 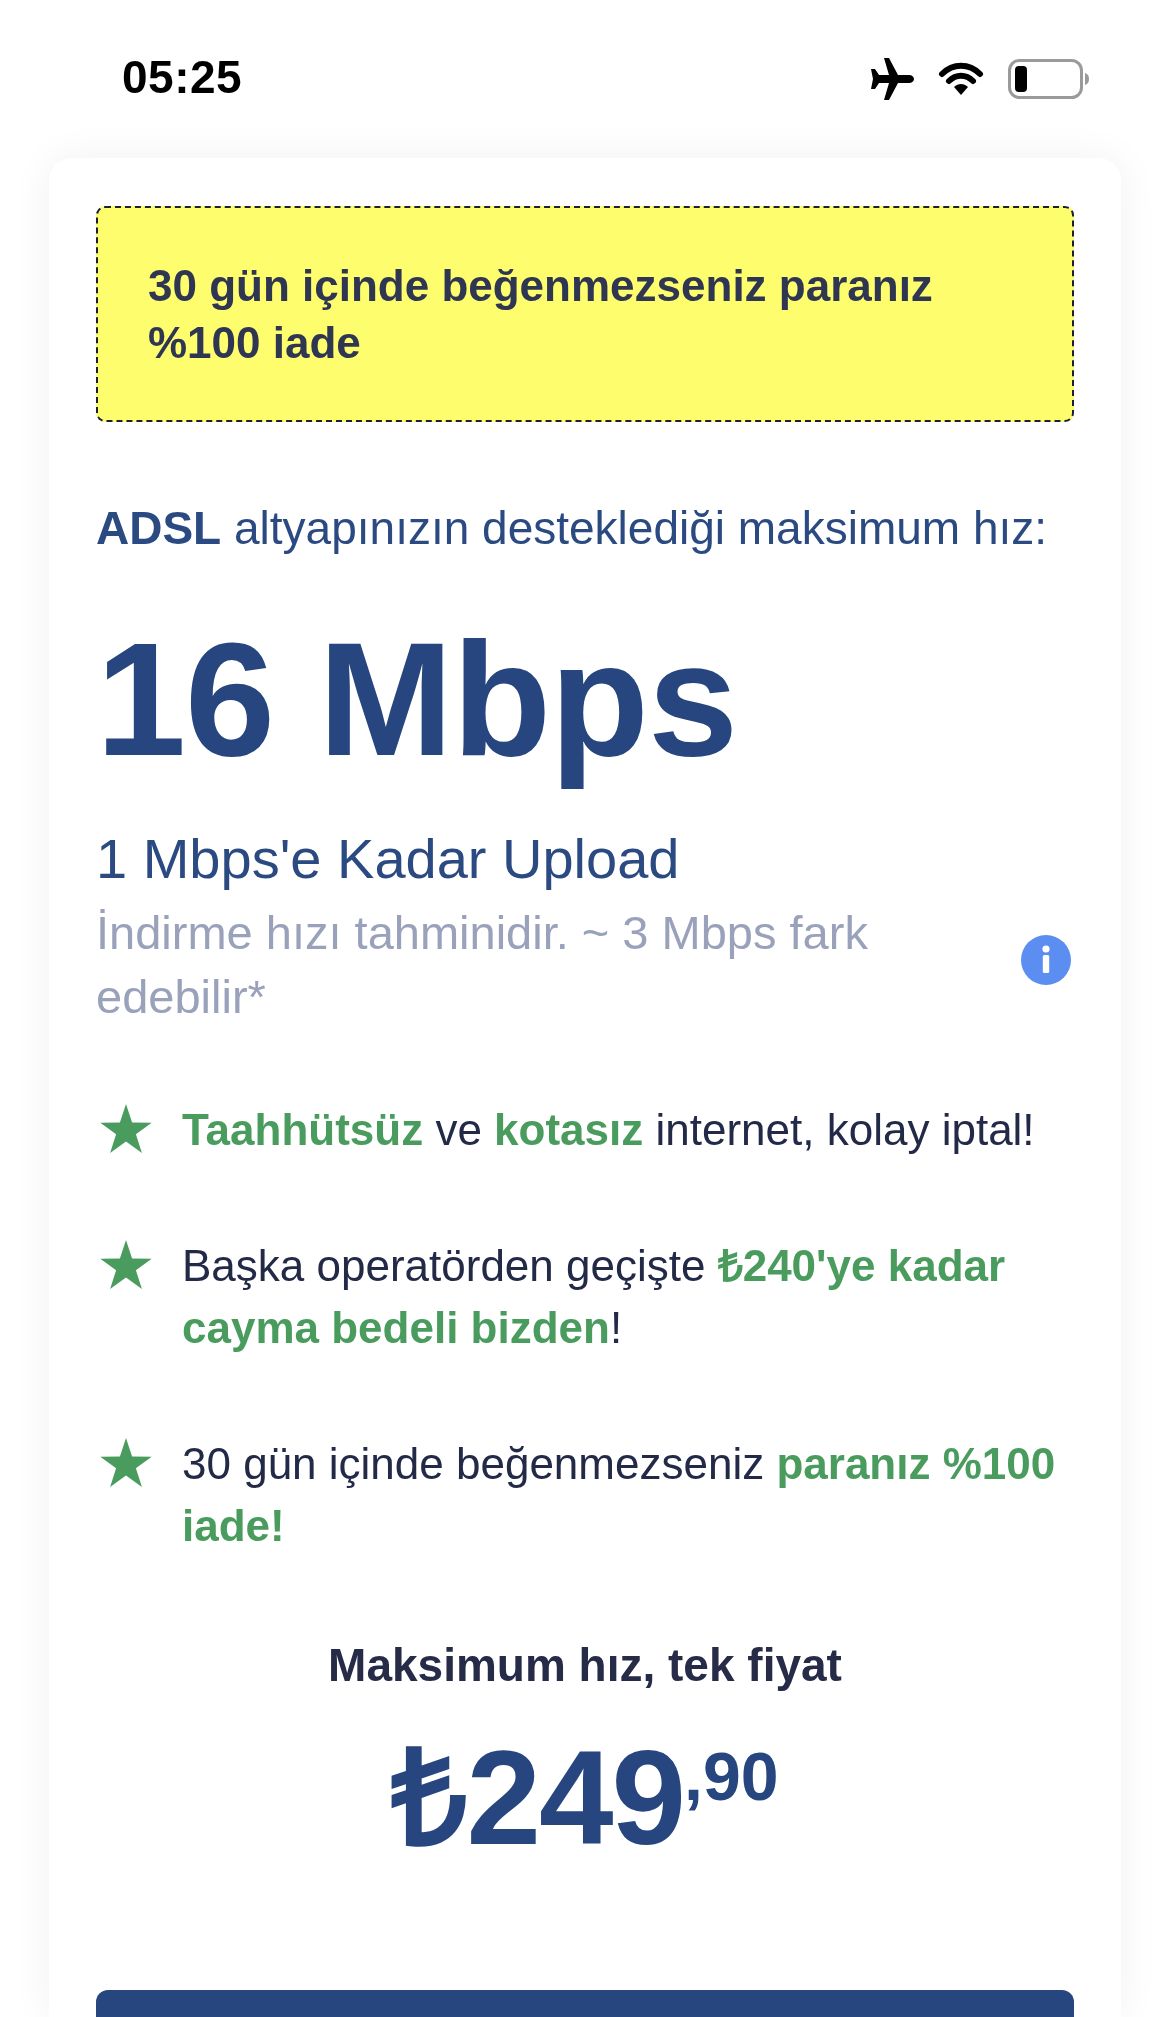 What do you see at coordinates (585, 1797) in the screenshot?
I see `price: ₺249$^{,90}$` at bounding box center [585, 1797].